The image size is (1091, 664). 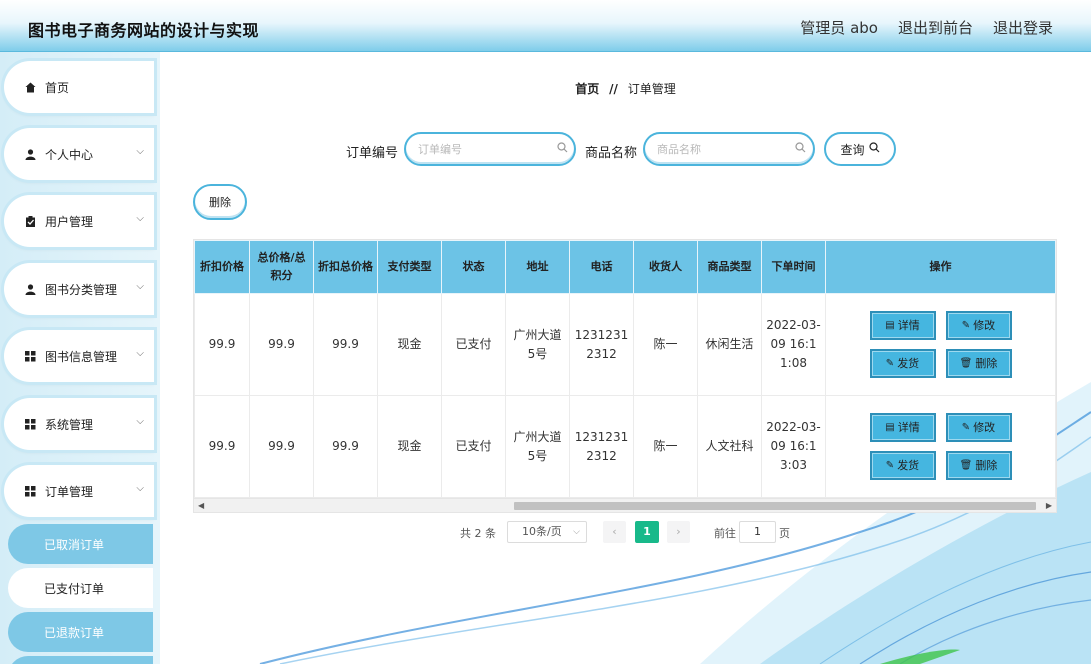 I want to click on header-nav: 管理员 abo 退出到前台 退出登录, so click(x=926, y=27).